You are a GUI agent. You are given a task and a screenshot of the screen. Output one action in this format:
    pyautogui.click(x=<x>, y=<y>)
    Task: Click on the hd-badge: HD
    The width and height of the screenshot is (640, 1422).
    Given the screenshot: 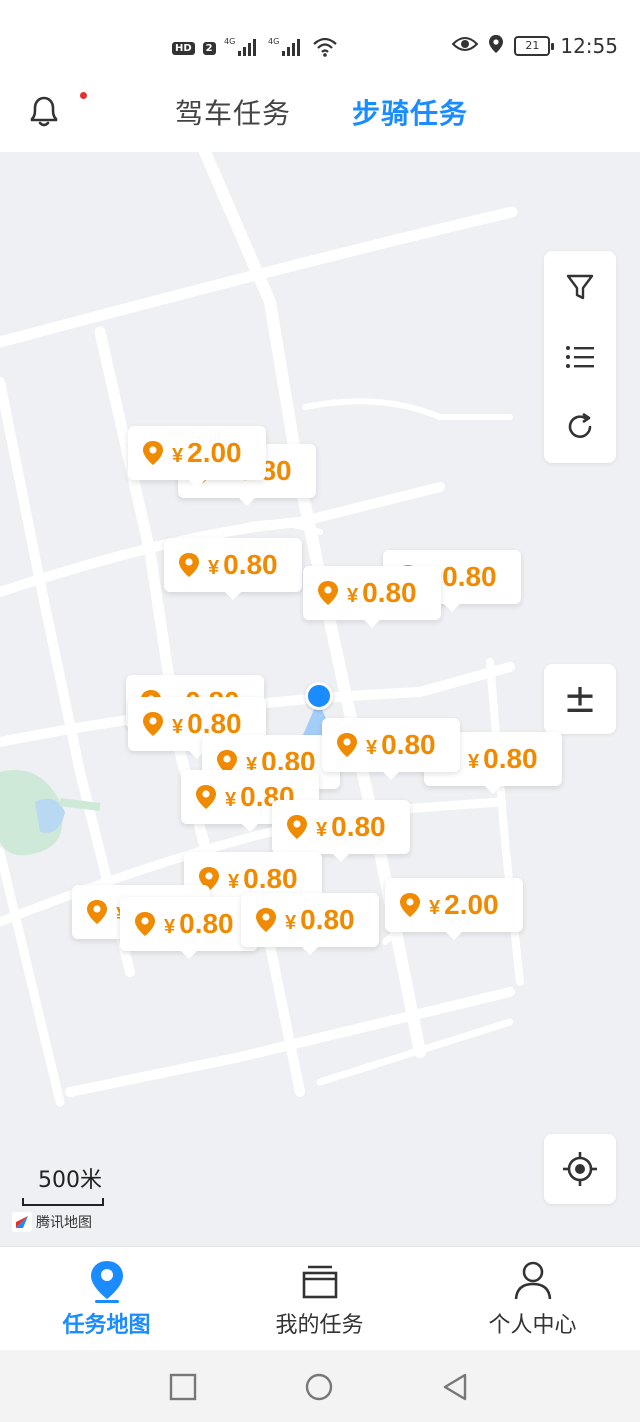 What is the action you would take?
    pyautogui.click(x=183, y=48)
    